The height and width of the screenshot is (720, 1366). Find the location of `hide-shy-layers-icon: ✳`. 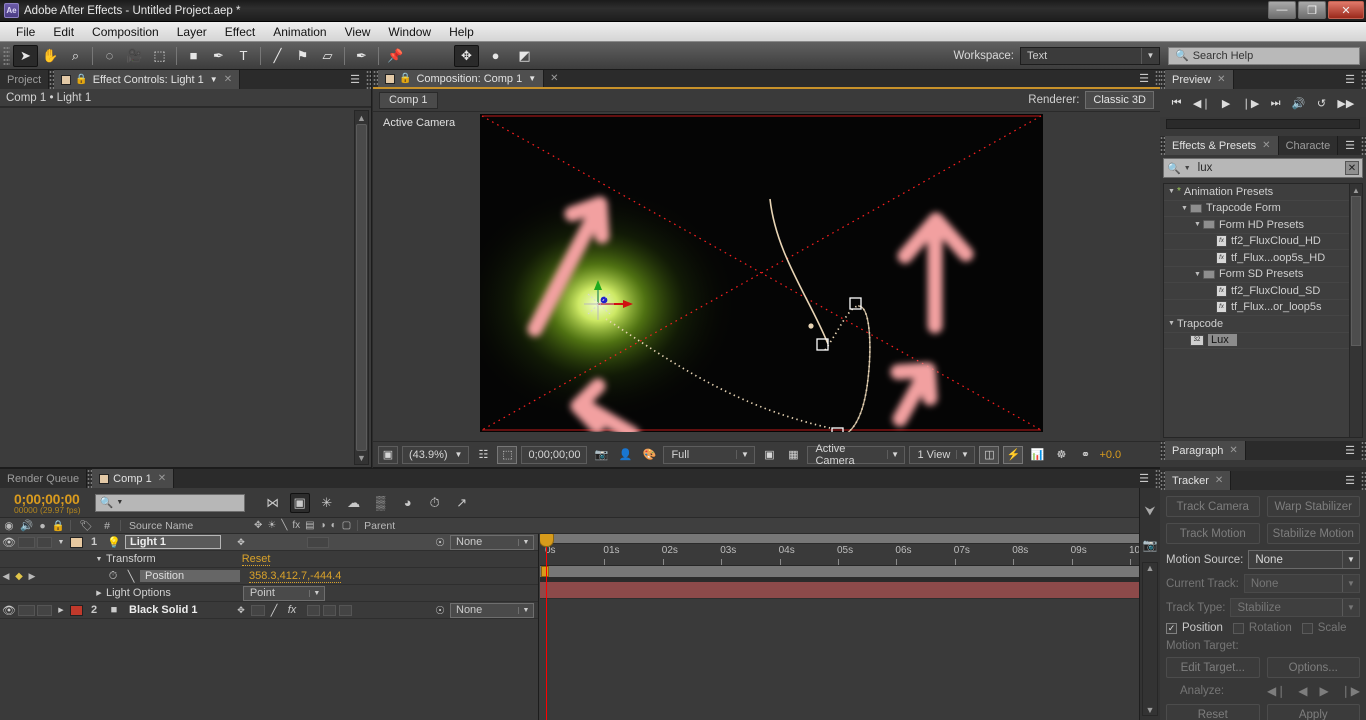

hide-shy-layers-icon: ✳ is located at coordinates (327, 503).